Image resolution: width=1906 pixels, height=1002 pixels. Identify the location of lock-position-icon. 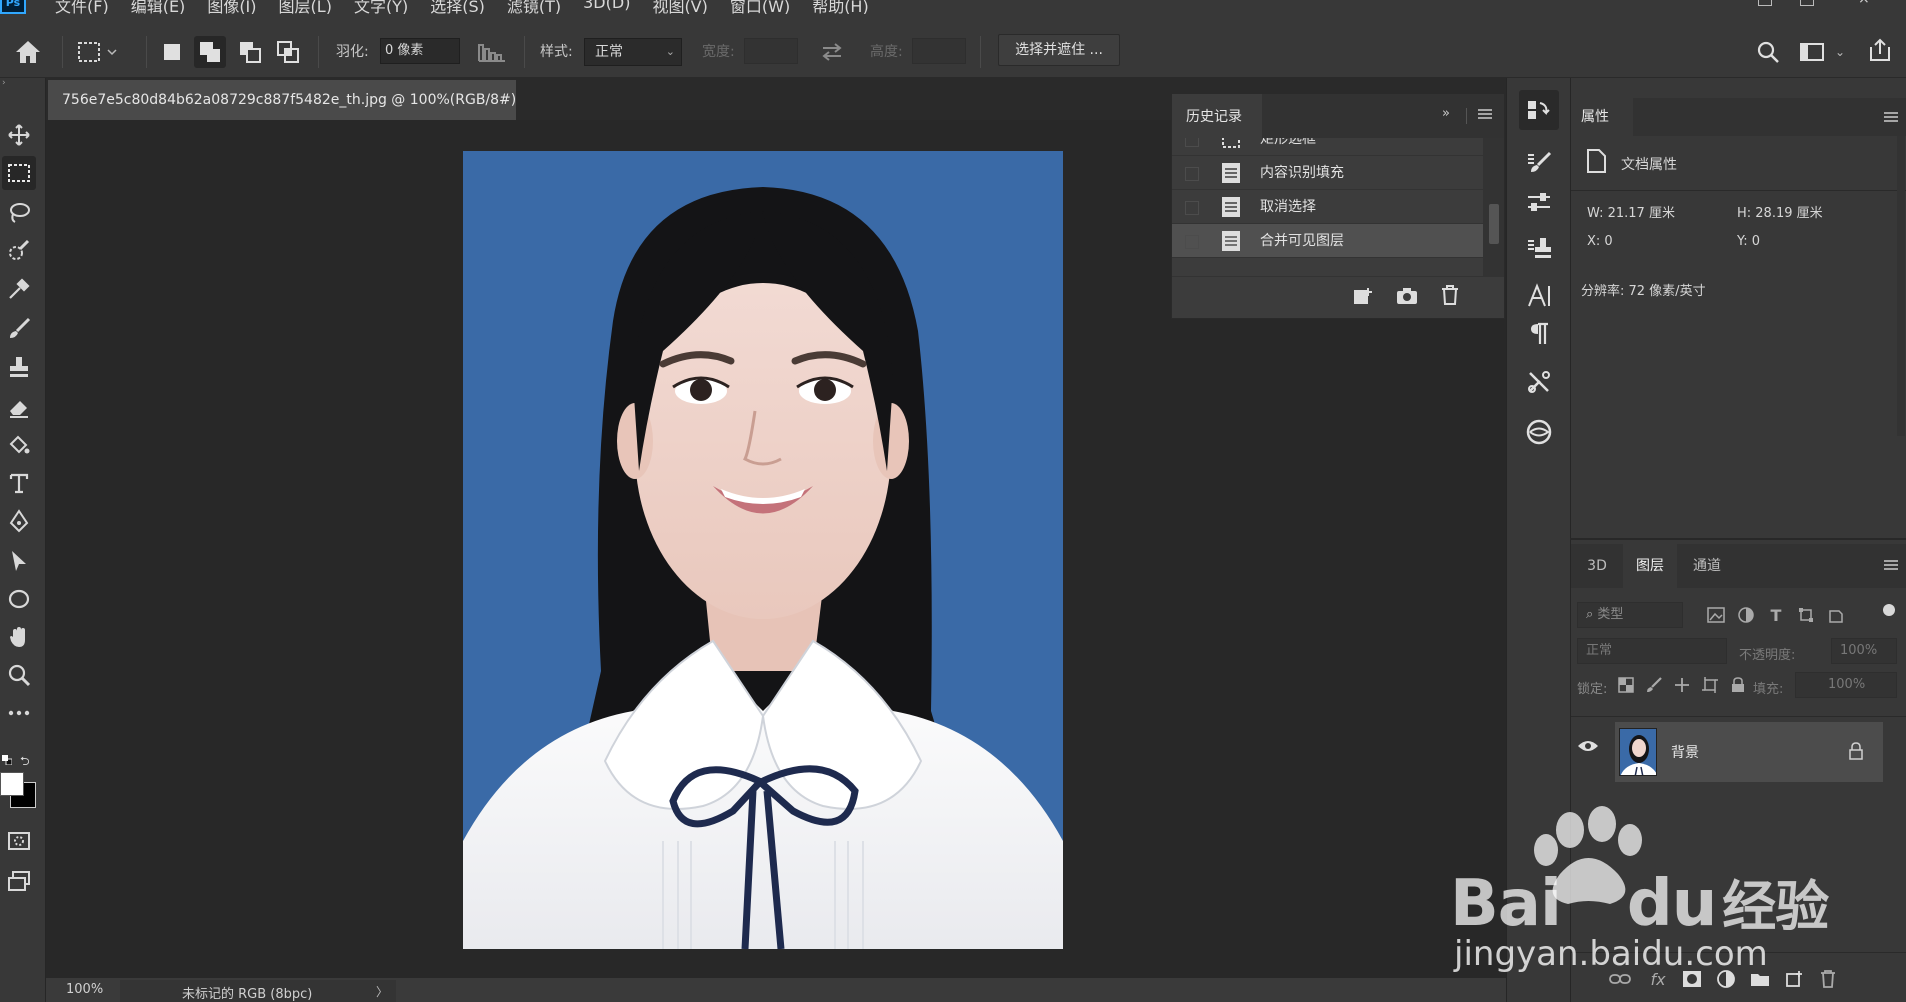
(1682, 685).